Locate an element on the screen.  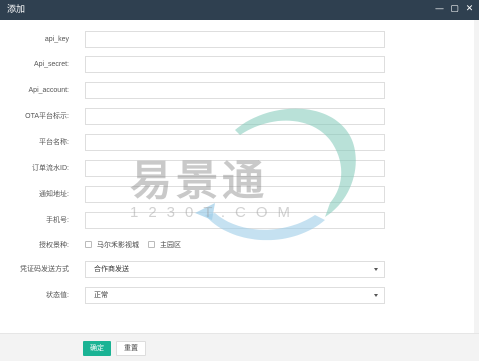
platform-name-input is located at coordinates (235, 142).